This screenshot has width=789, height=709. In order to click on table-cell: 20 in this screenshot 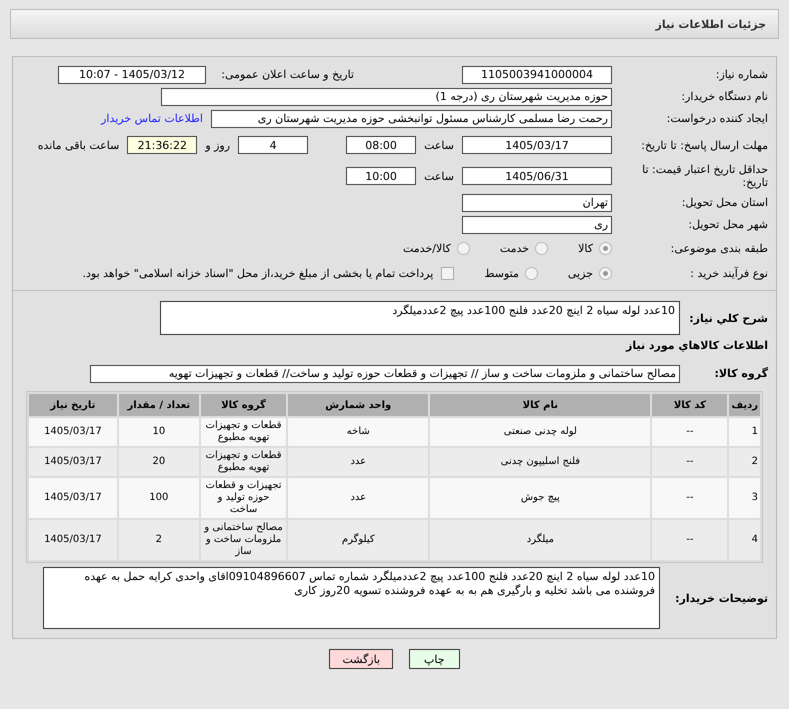, I will do `click(158, 462)`.